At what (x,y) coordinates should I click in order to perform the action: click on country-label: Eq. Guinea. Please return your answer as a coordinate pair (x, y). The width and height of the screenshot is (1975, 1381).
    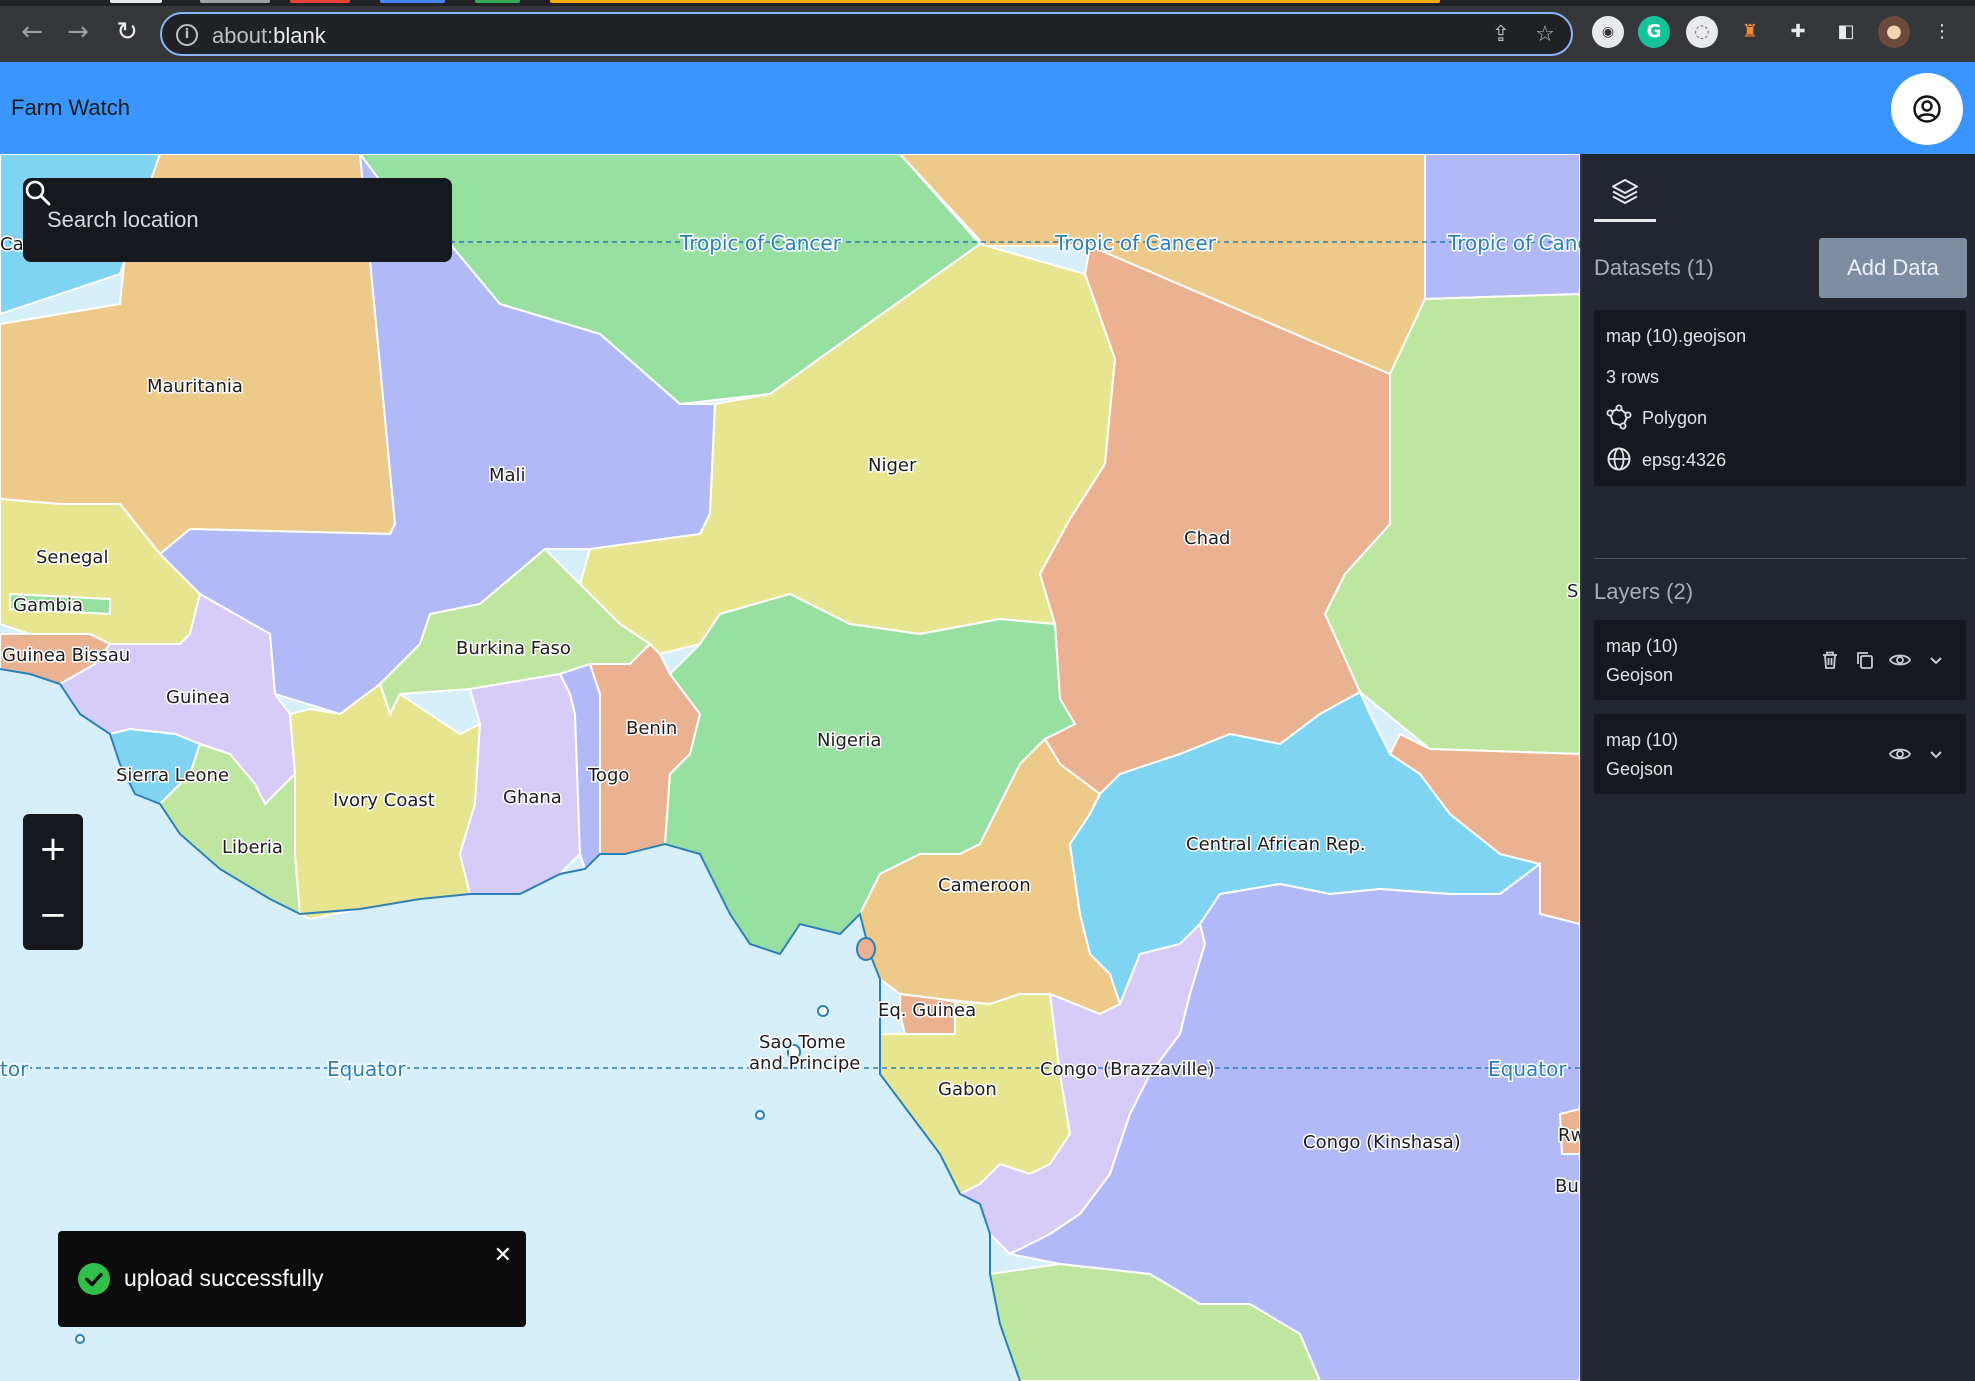
    Looking at the image, I should click on (927, 1010).